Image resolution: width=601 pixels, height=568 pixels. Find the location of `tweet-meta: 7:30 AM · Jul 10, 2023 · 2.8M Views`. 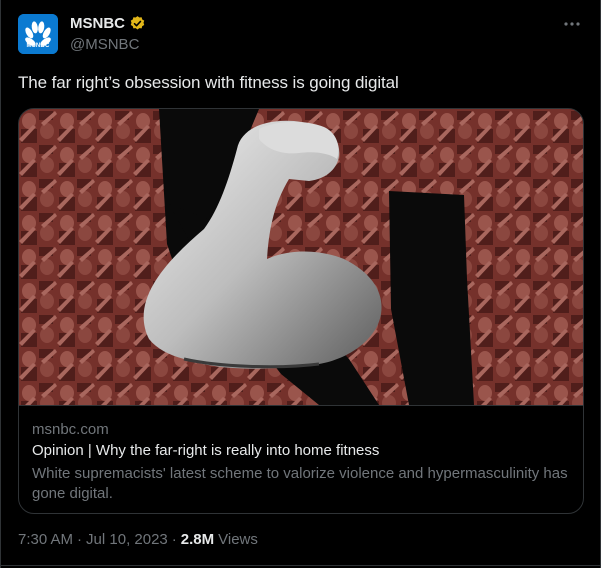

tweet-meta: 7:30 AM · Jul 10, 2023 · 2.8M Views is located at coordinates (138, 539).